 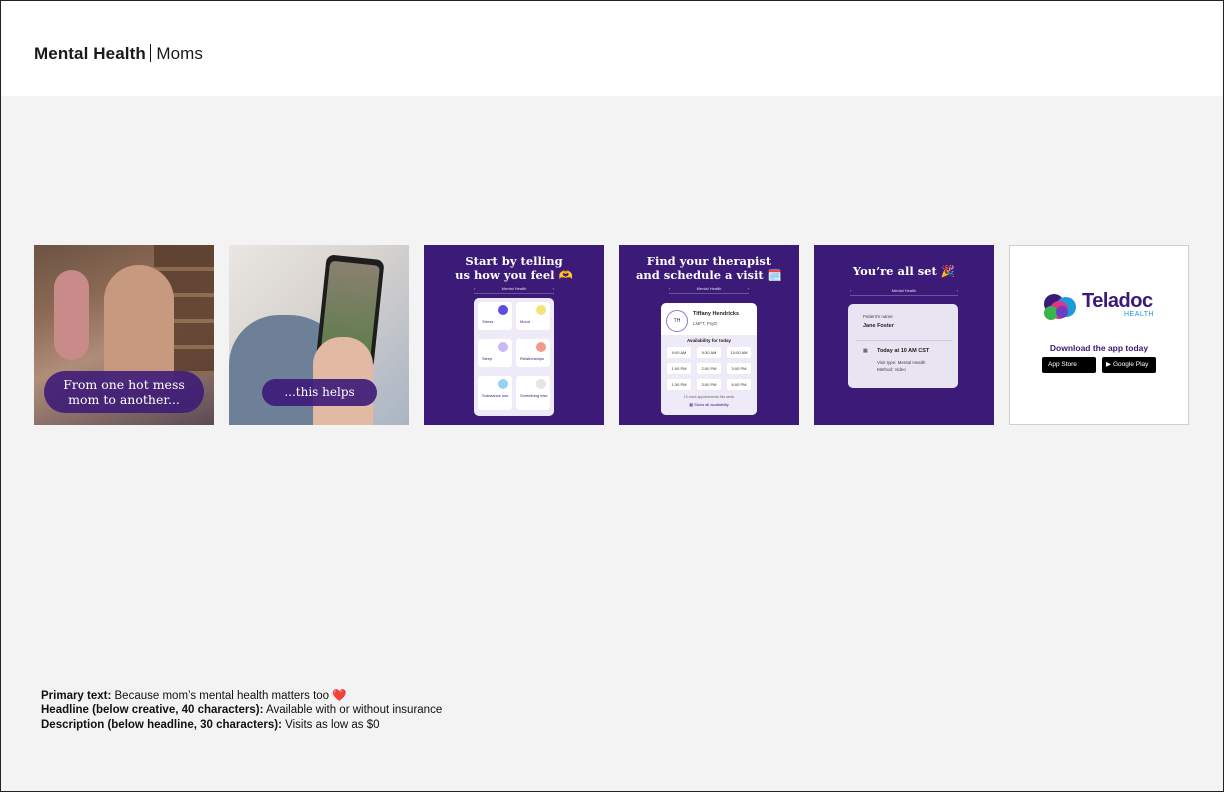 I want to click on heart-icon, so click(x=541, y=347).